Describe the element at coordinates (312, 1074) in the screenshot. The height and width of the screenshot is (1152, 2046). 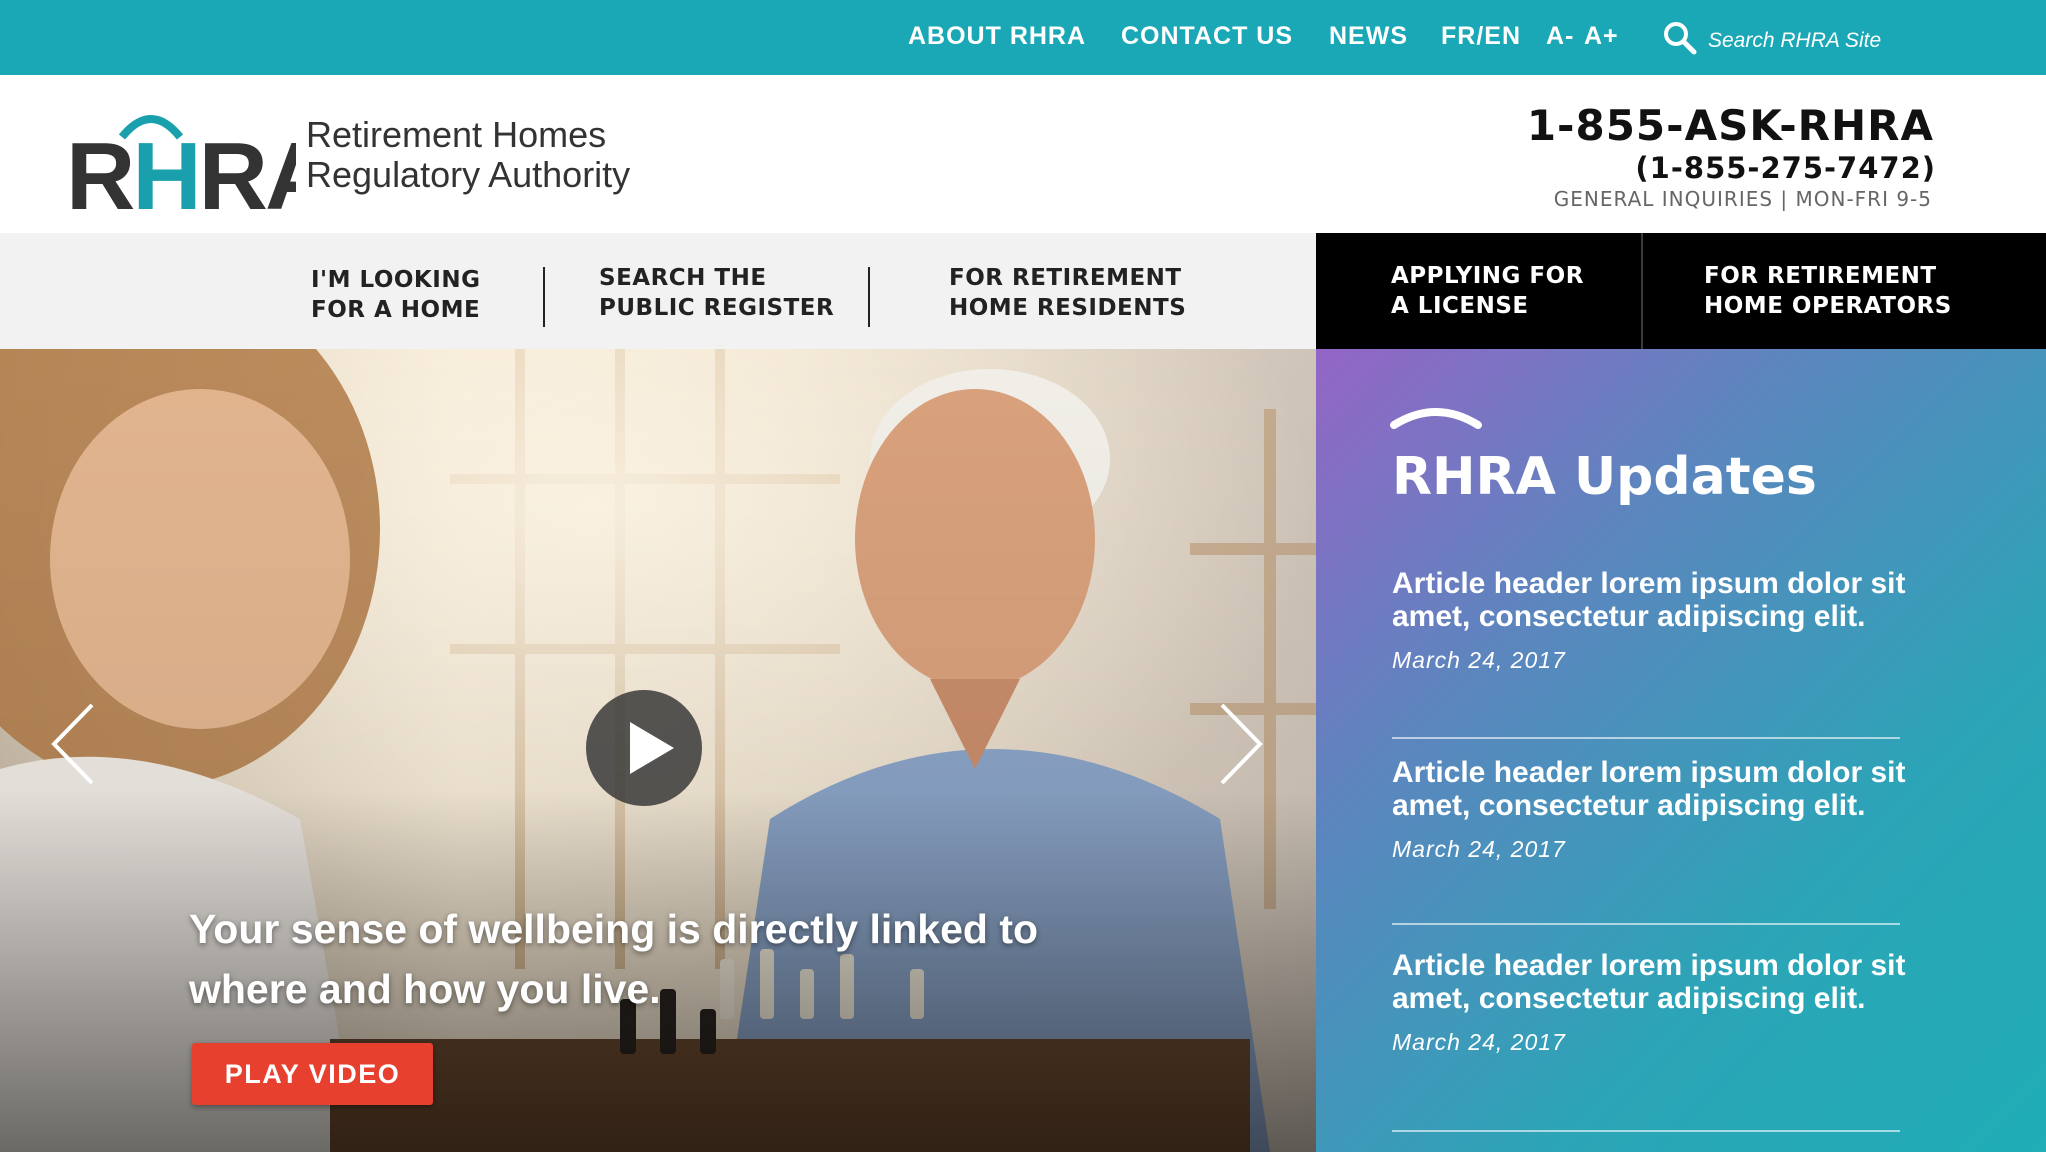
I see `play-video-button: PLAY VIDEO` at that location.